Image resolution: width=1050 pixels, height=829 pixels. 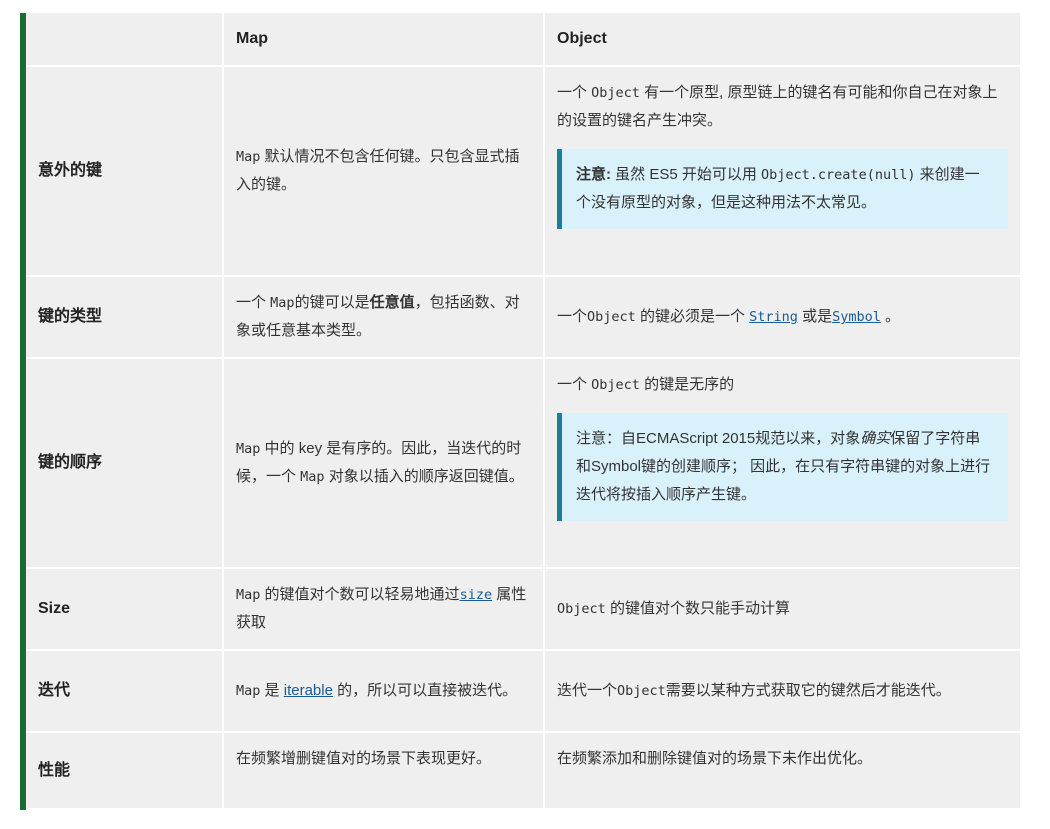 I want to click on cell-text: 默认情况不包含任何键。只包含显式插入的键。, so click(x=378, y=170).